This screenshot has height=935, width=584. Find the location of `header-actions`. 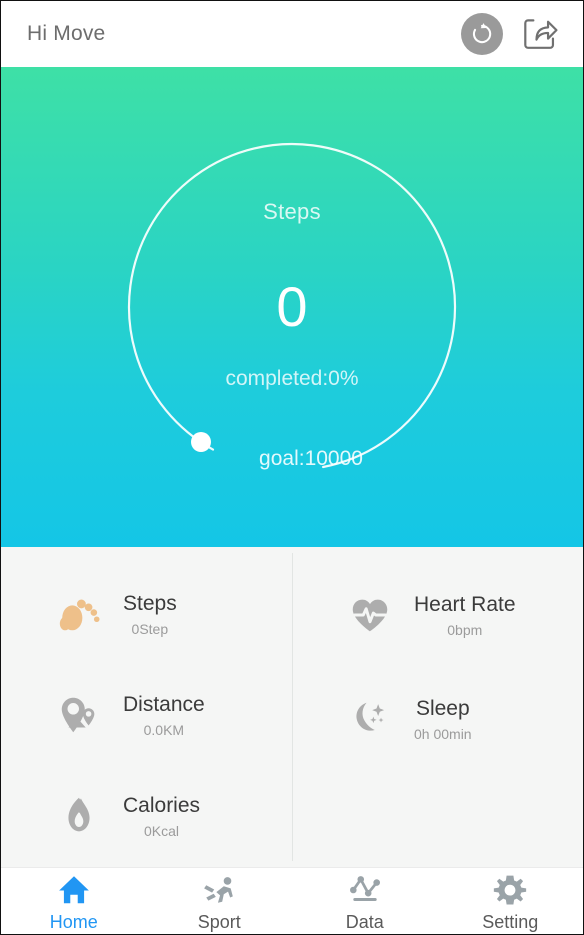

header-actions is located at coordinates (511, 34).